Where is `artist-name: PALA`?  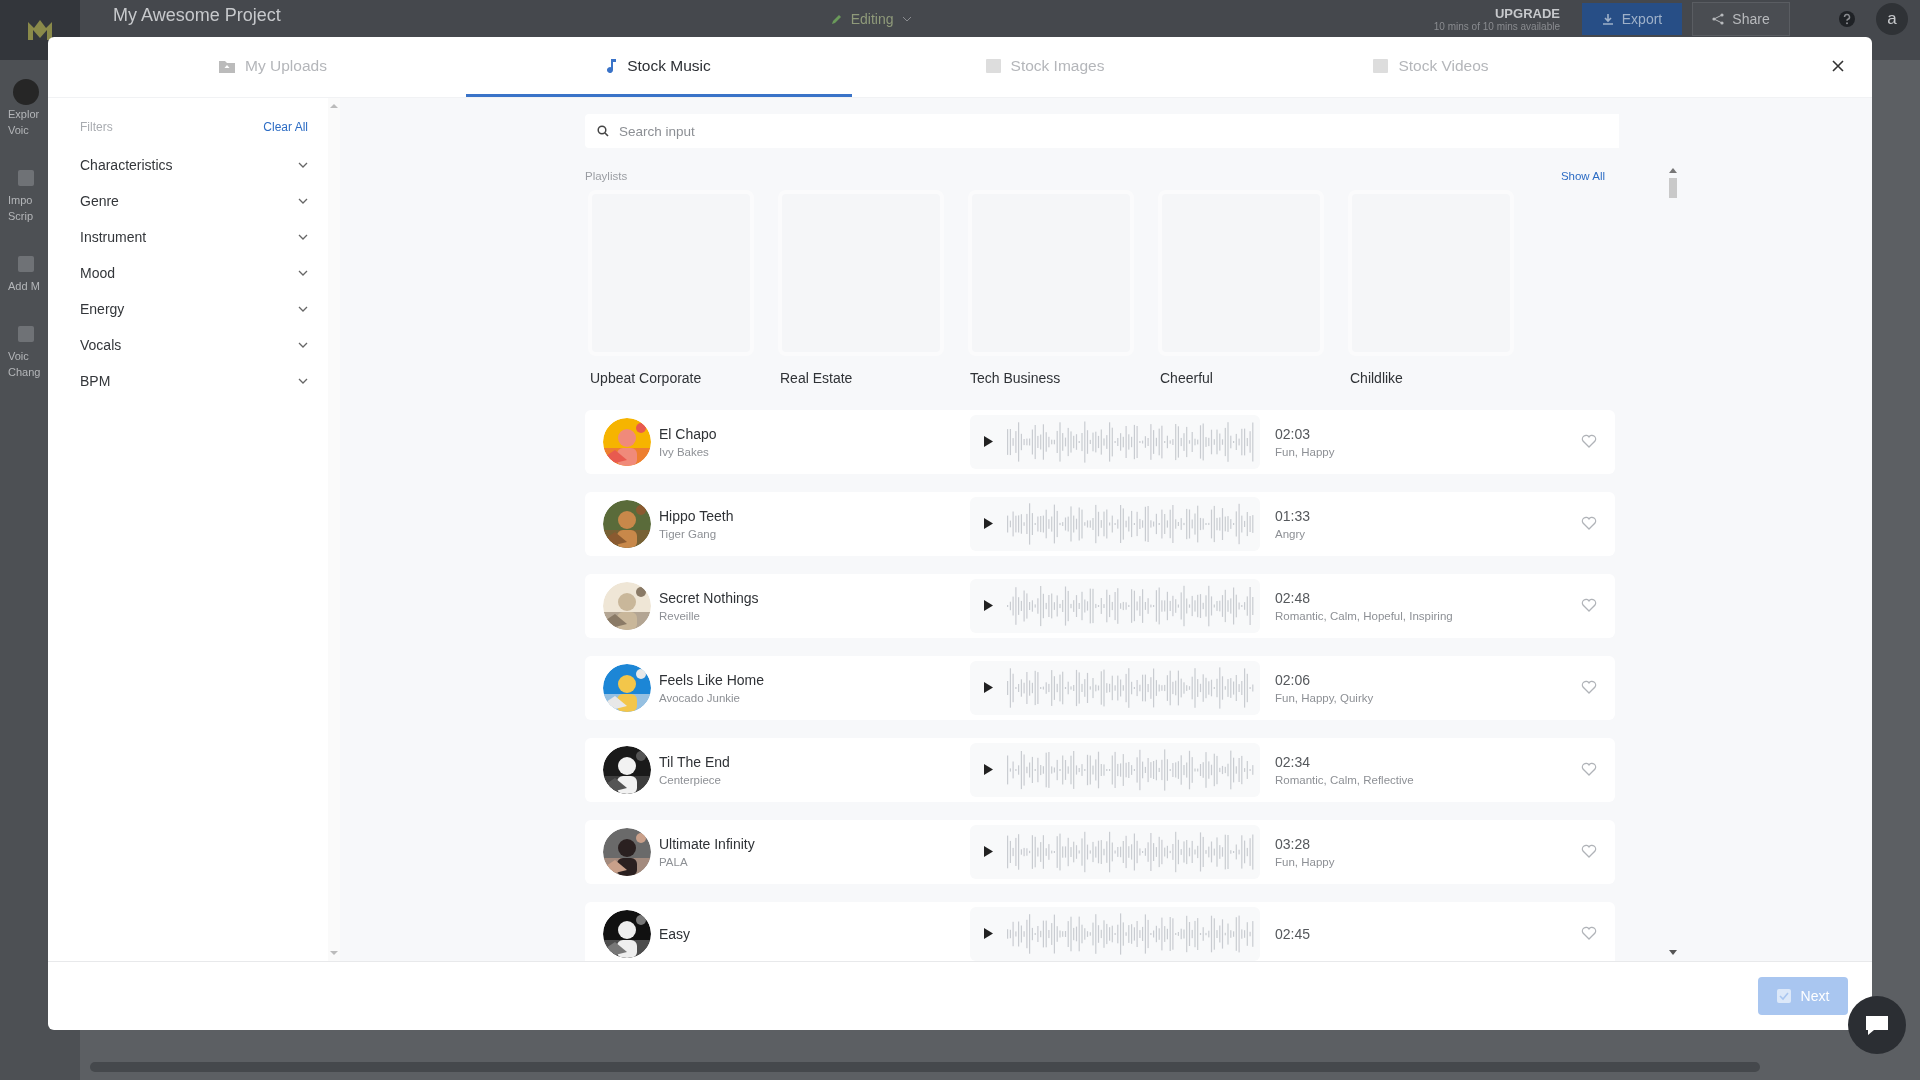 artist-name: PALA is located at coordinates (674, 862).